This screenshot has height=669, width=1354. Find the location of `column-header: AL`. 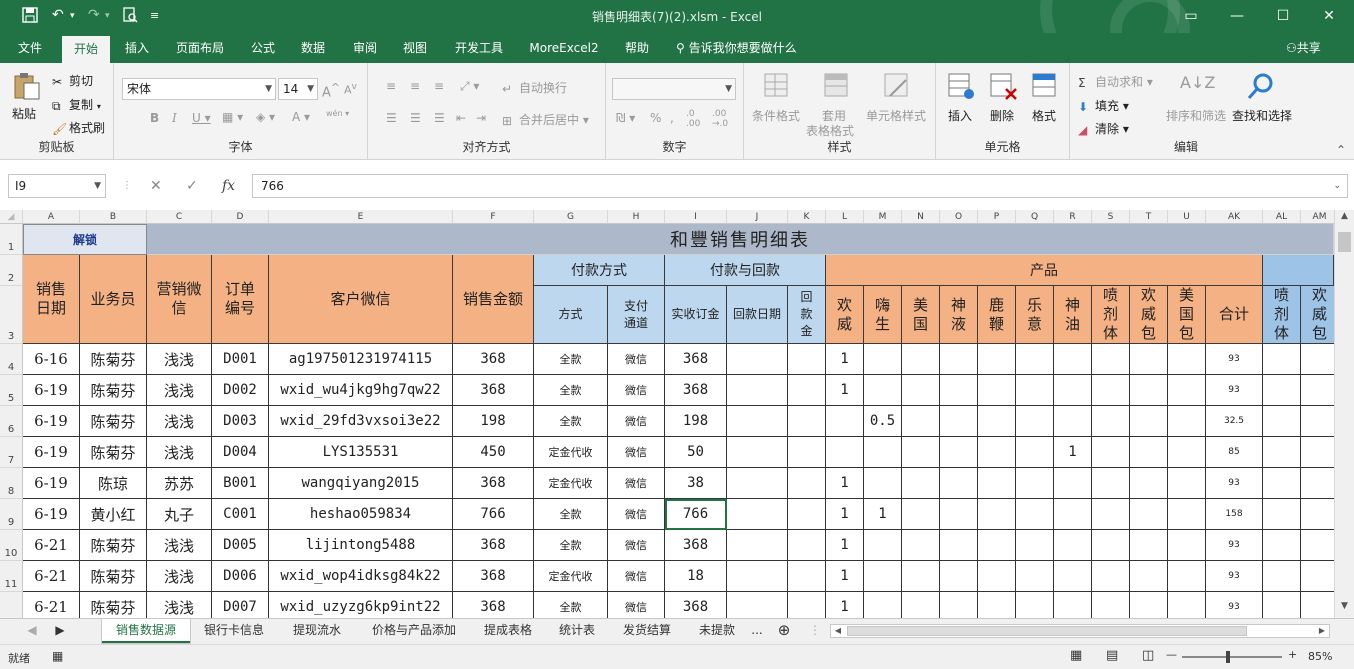

column-header: AL is located at coordinates (1282, 217).